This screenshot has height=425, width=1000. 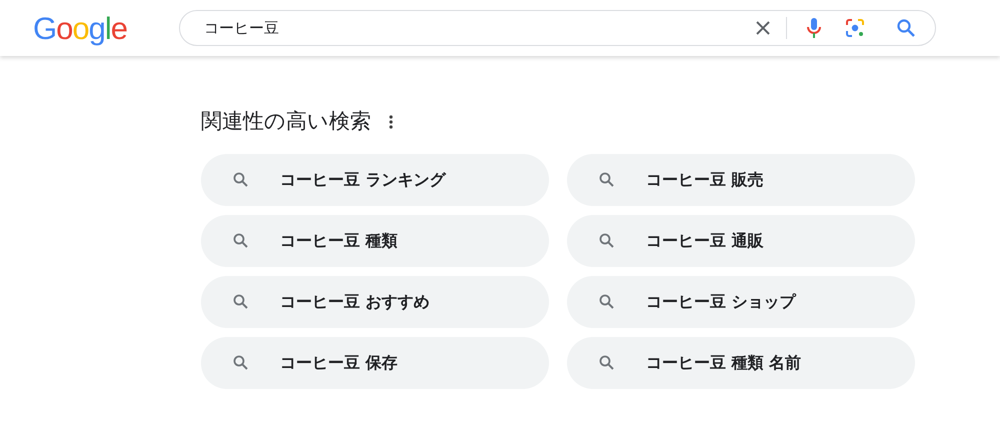 I want to click on search-bar: コーヒー豆, so click(x=557, y=28).